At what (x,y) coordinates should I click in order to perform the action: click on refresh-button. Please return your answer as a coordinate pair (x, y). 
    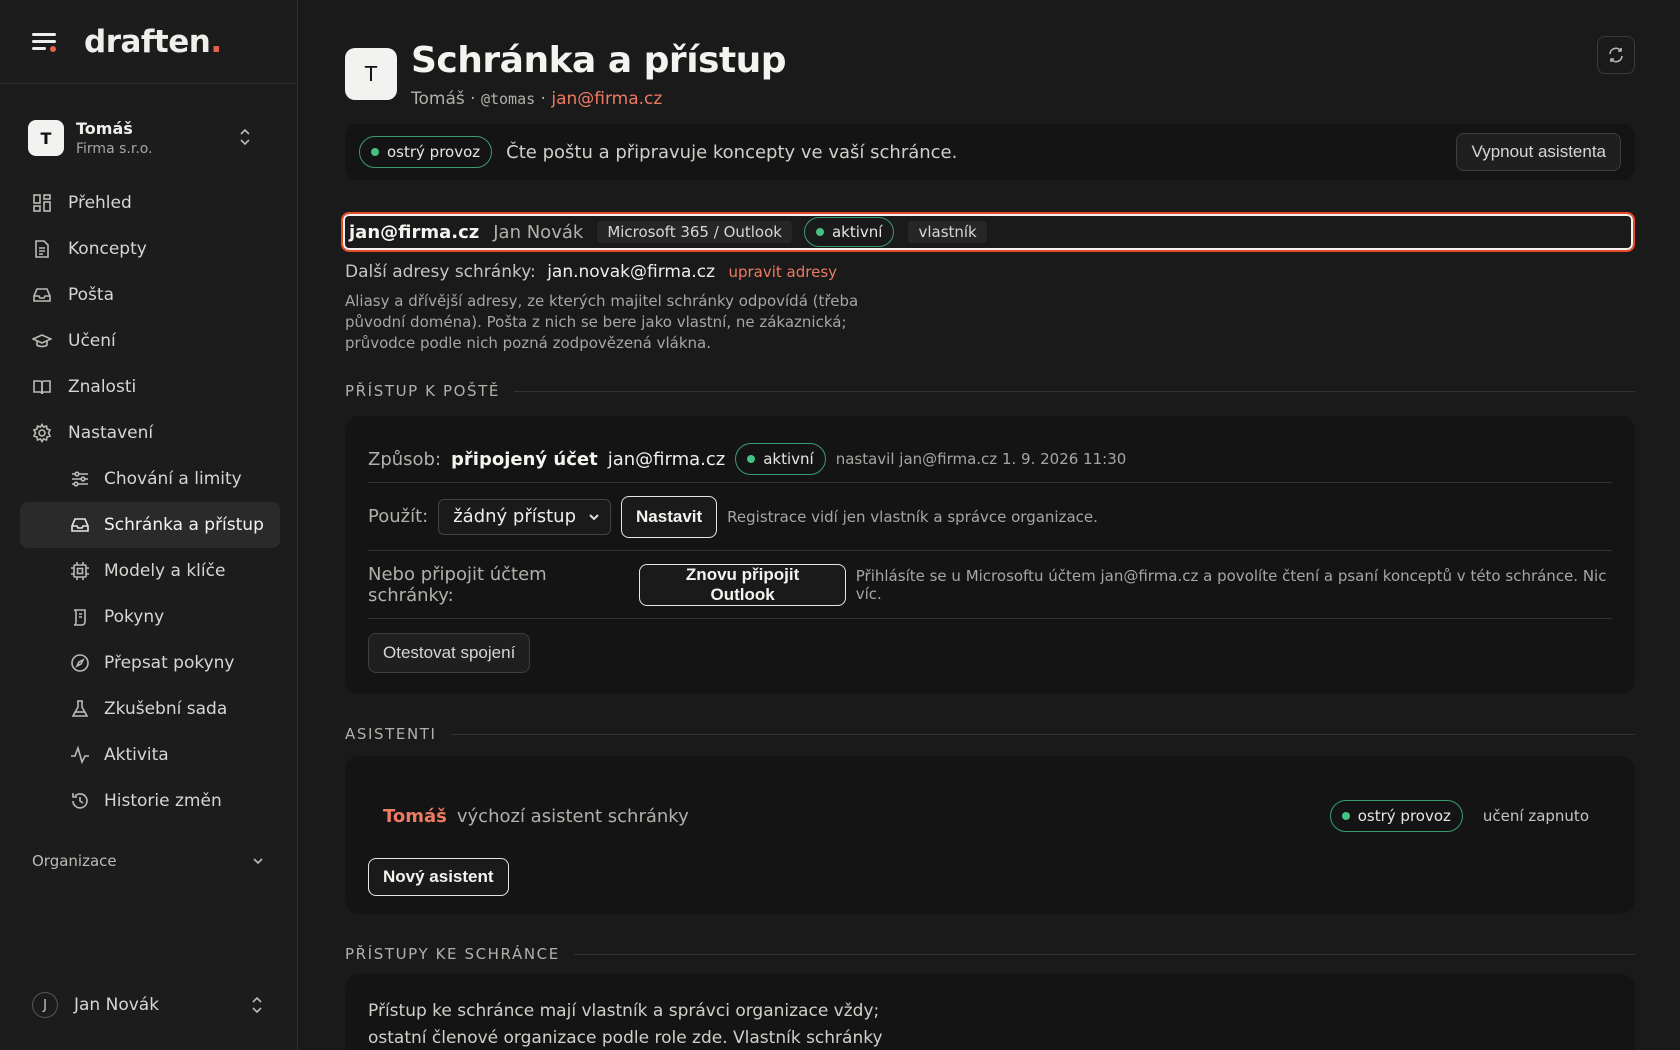
    Looking at the image, I should click on (1616, 55).